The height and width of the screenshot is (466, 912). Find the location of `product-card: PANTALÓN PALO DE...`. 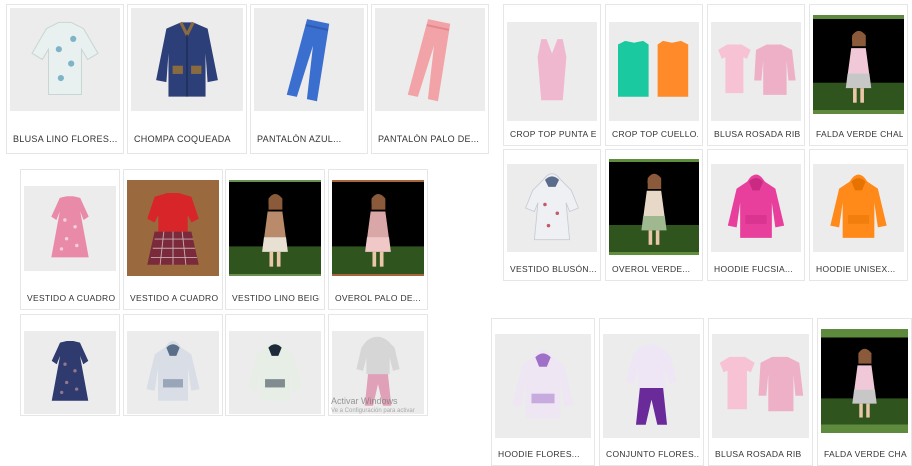

product-card: PANTALÓN PALO DE... is located at coordinates (430, 79).